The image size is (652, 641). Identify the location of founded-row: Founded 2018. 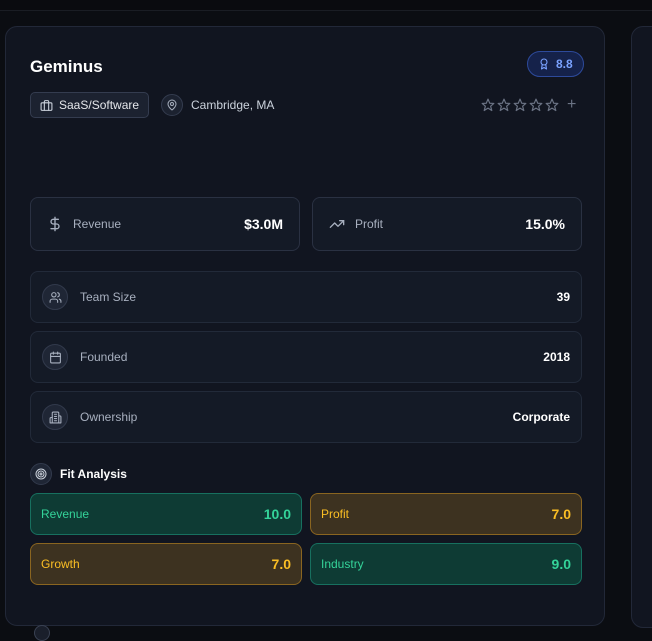
(306, 357).